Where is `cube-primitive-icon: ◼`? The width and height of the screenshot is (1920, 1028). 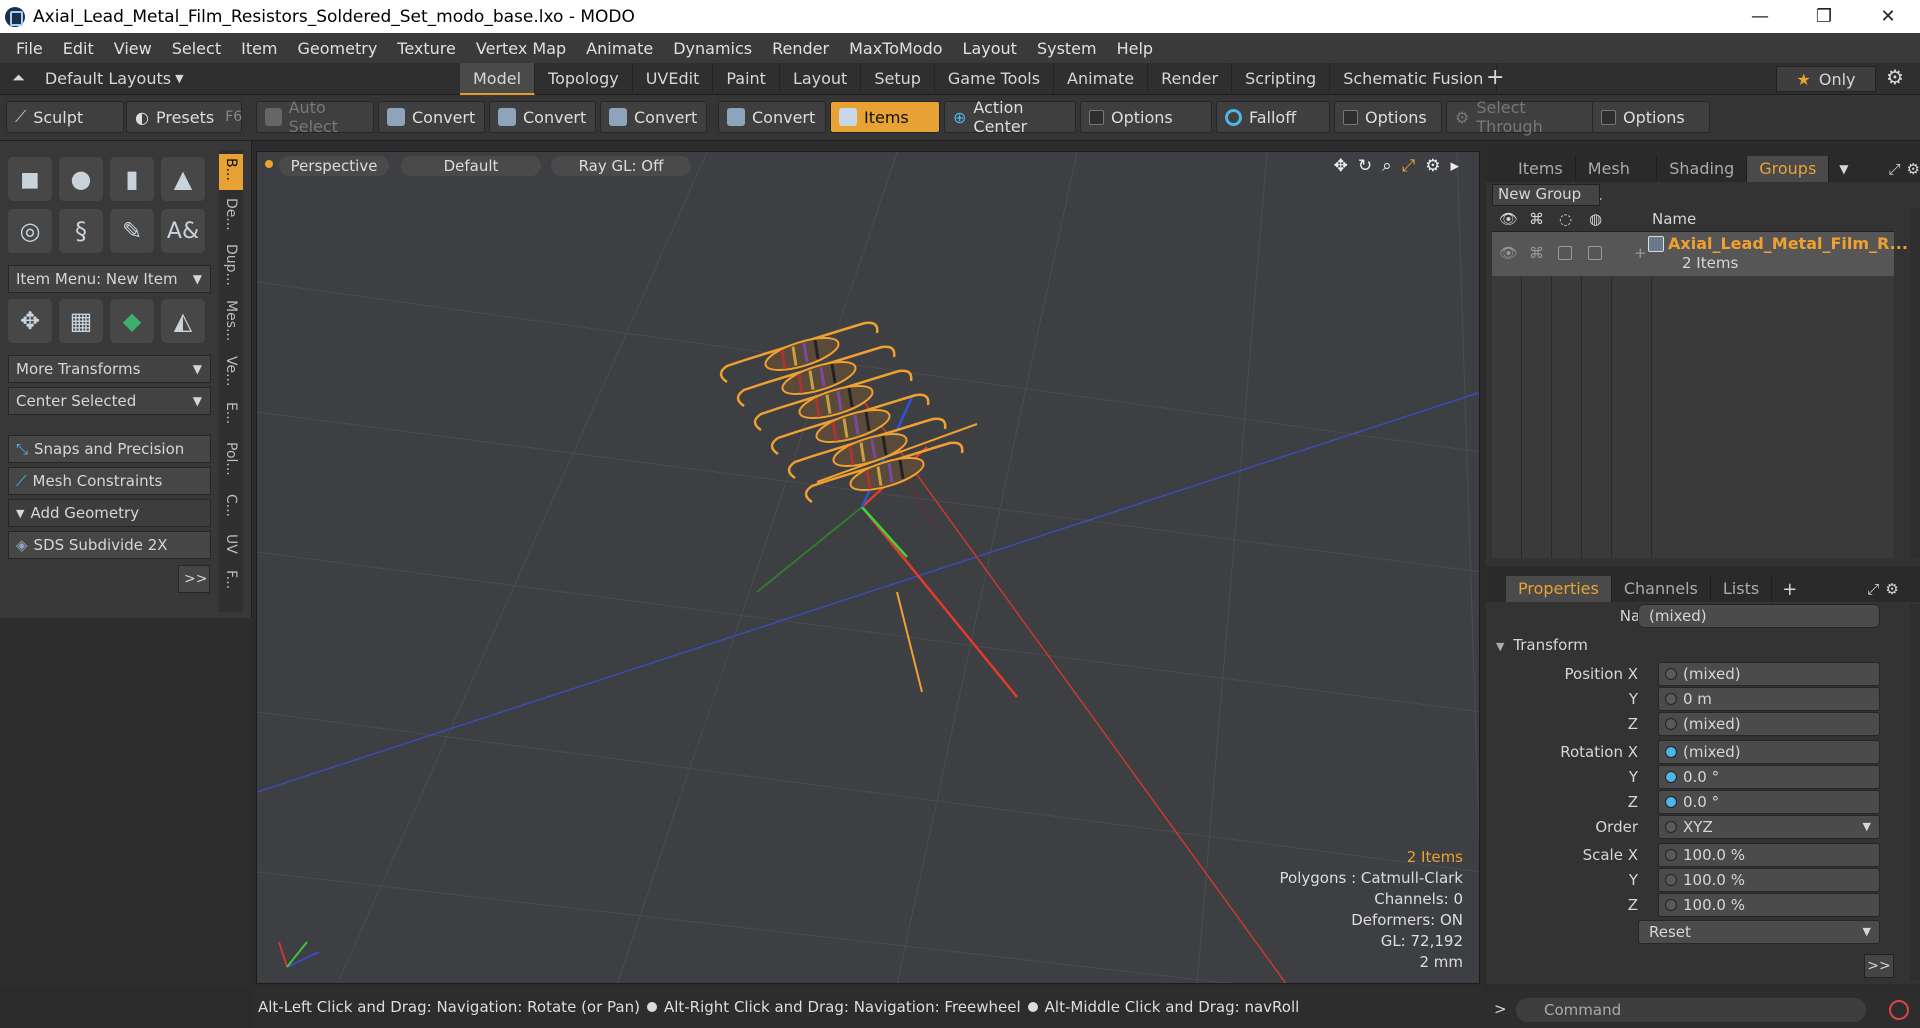
cube-primitive-icon: ◼ is located at coordinates (30, 179).